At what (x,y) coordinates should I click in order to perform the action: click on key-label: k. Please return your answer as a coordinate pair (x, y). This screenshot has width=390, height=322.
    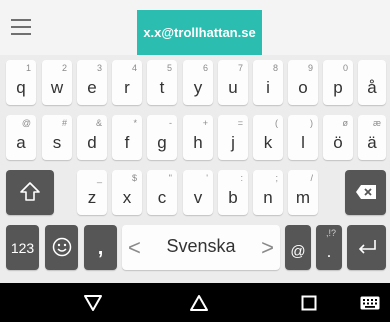
    Looking at the image, I should click on (268, 142).